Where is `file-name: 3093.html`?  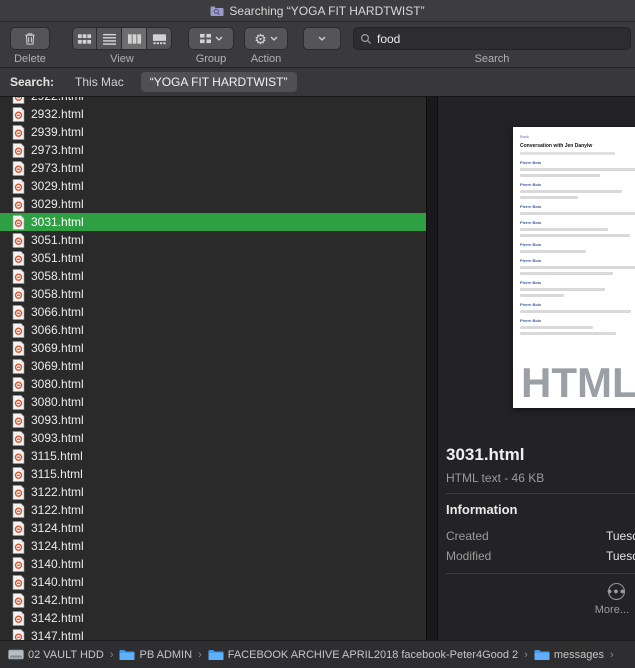 file-name: 3093.html is located at coordinates (57, 420).